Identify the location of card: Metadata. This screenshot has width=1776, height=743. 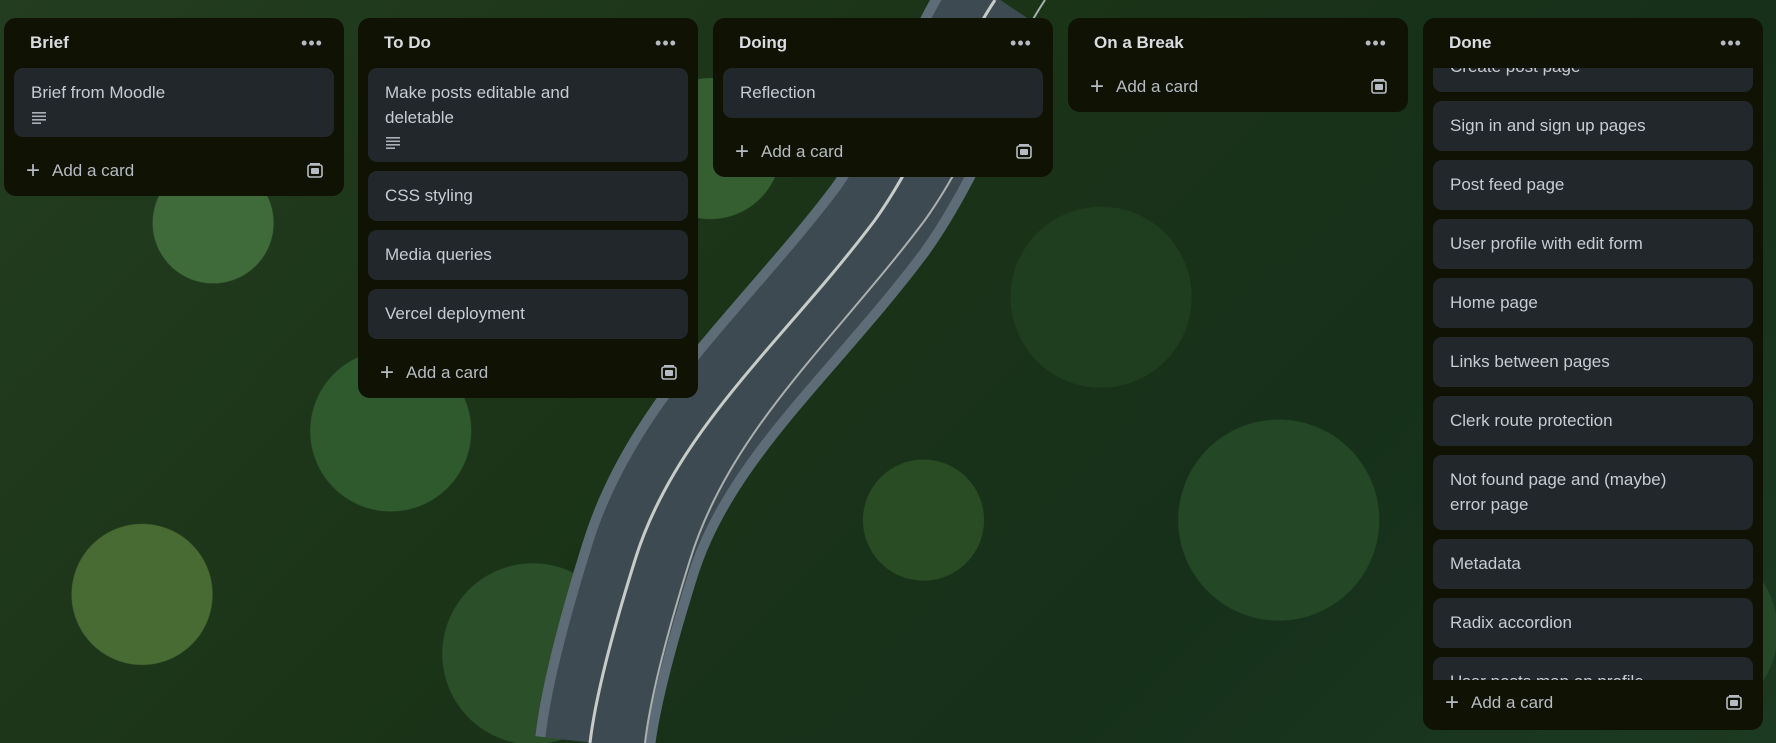
(1593, 564).